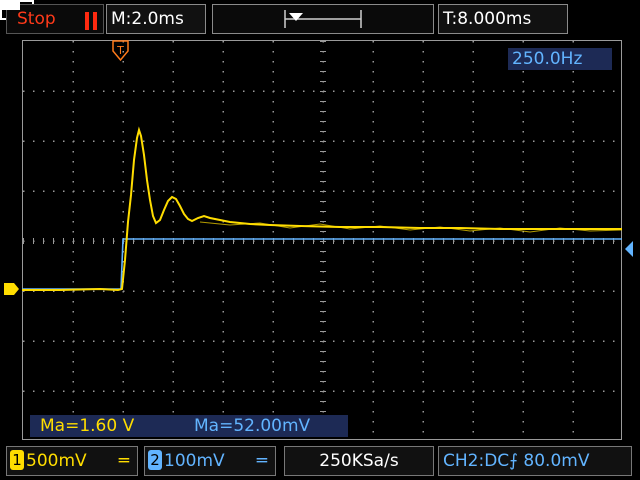  I want to click on sample-rate-readout: 250KSa/s, so click(359, 461).